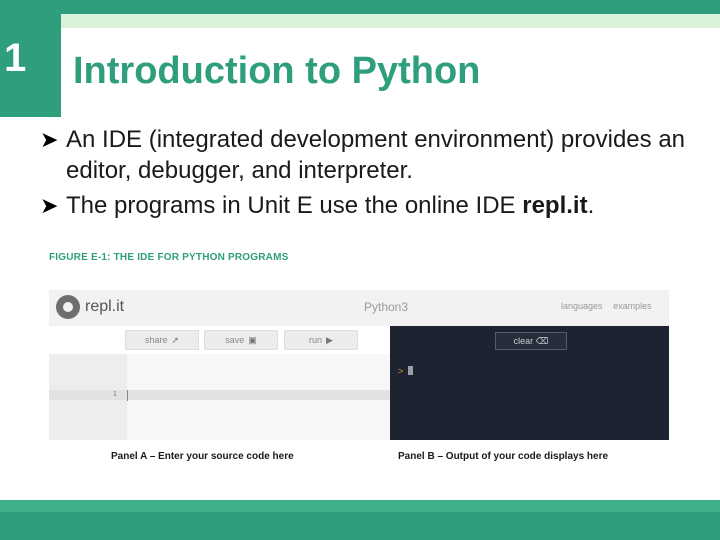 The height and width of the screenshot is (540, 720). What do you see at coordinates (68, 307) in the screenshot?
I see `replit-logo-icon` at bounding box center [68, 307].